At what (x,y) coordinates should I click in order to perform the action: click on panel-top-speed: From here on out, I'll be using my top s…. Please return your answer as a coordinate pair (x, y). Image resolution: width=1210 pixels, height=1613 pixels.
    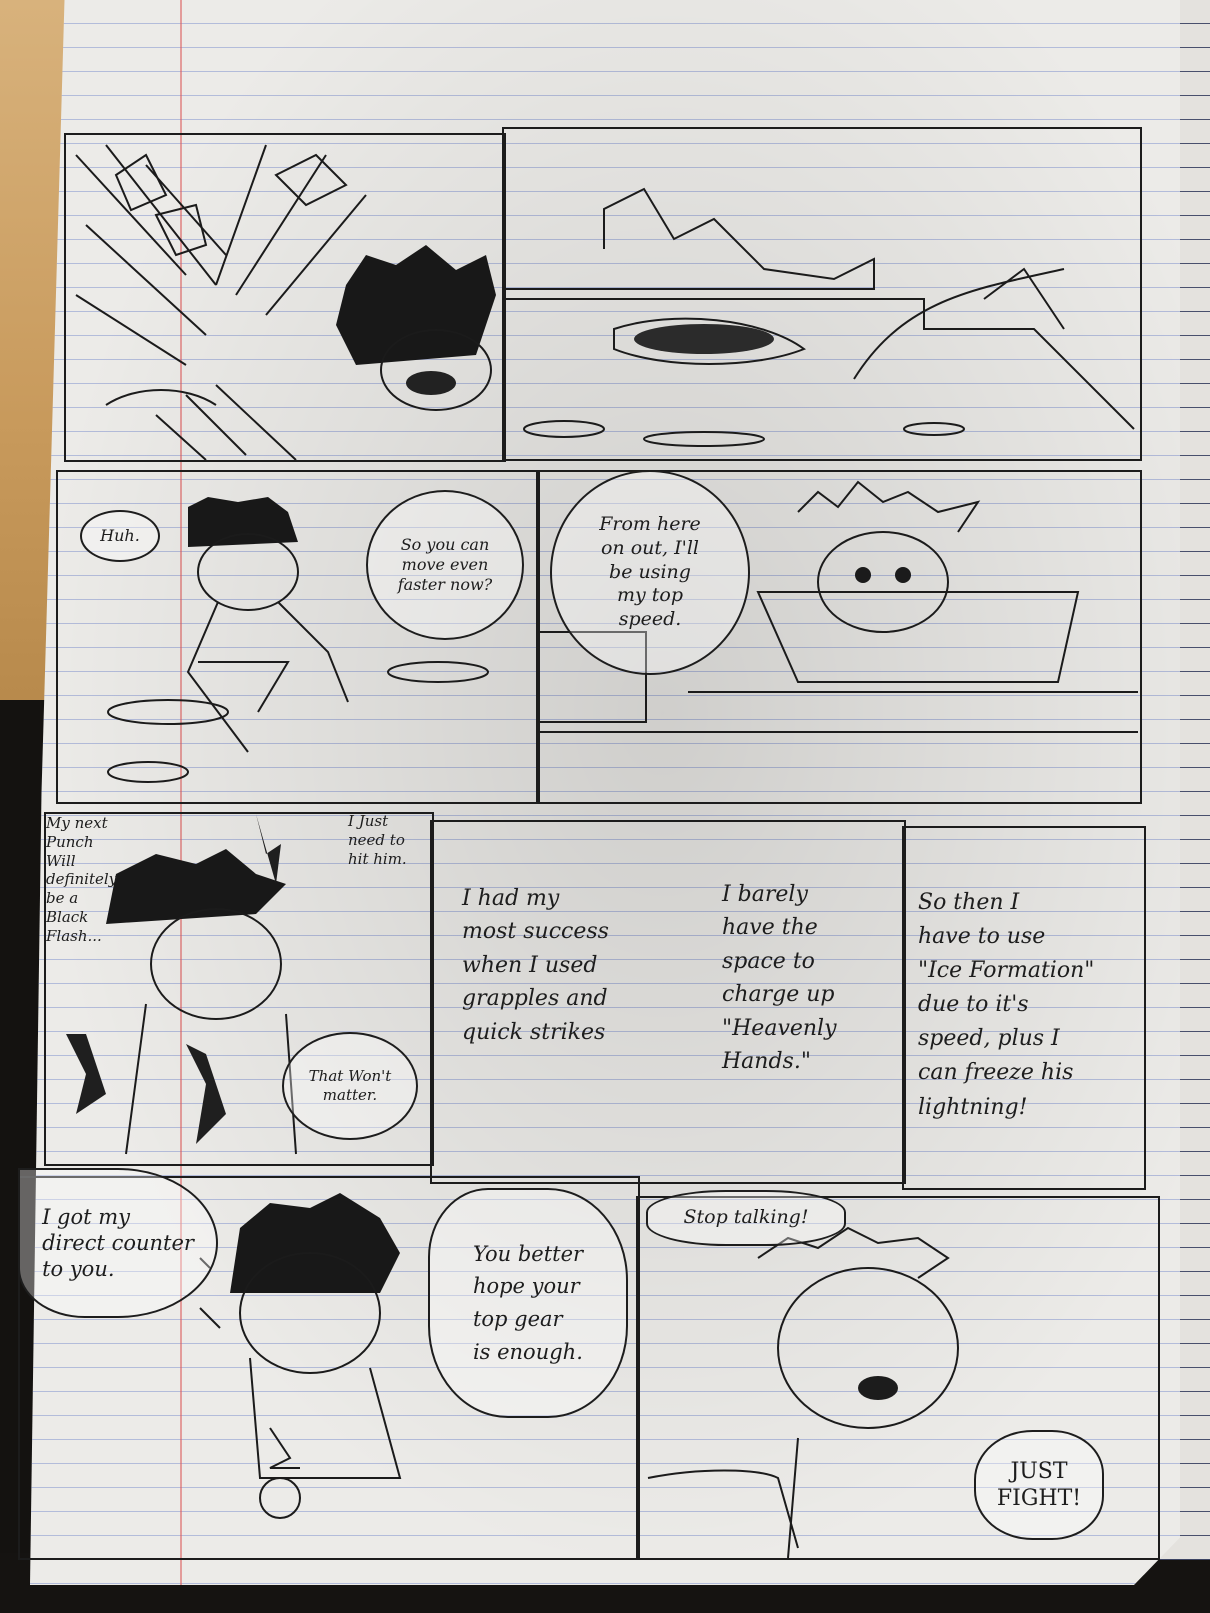
    Looking at the image, I should click on (839, 637).